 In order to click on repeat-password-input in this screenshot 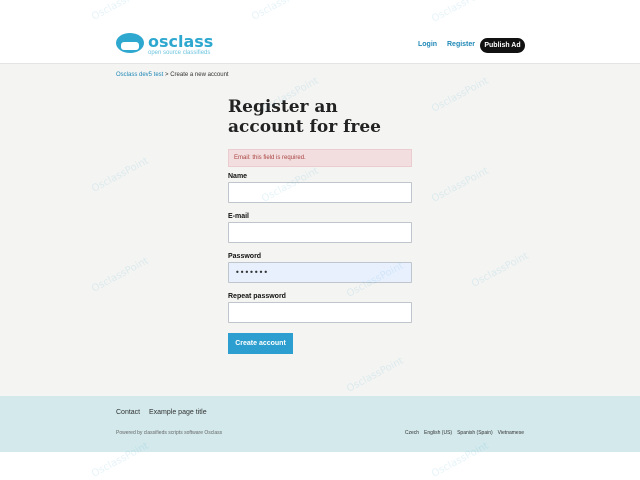, I will do `click(320, 312)`.